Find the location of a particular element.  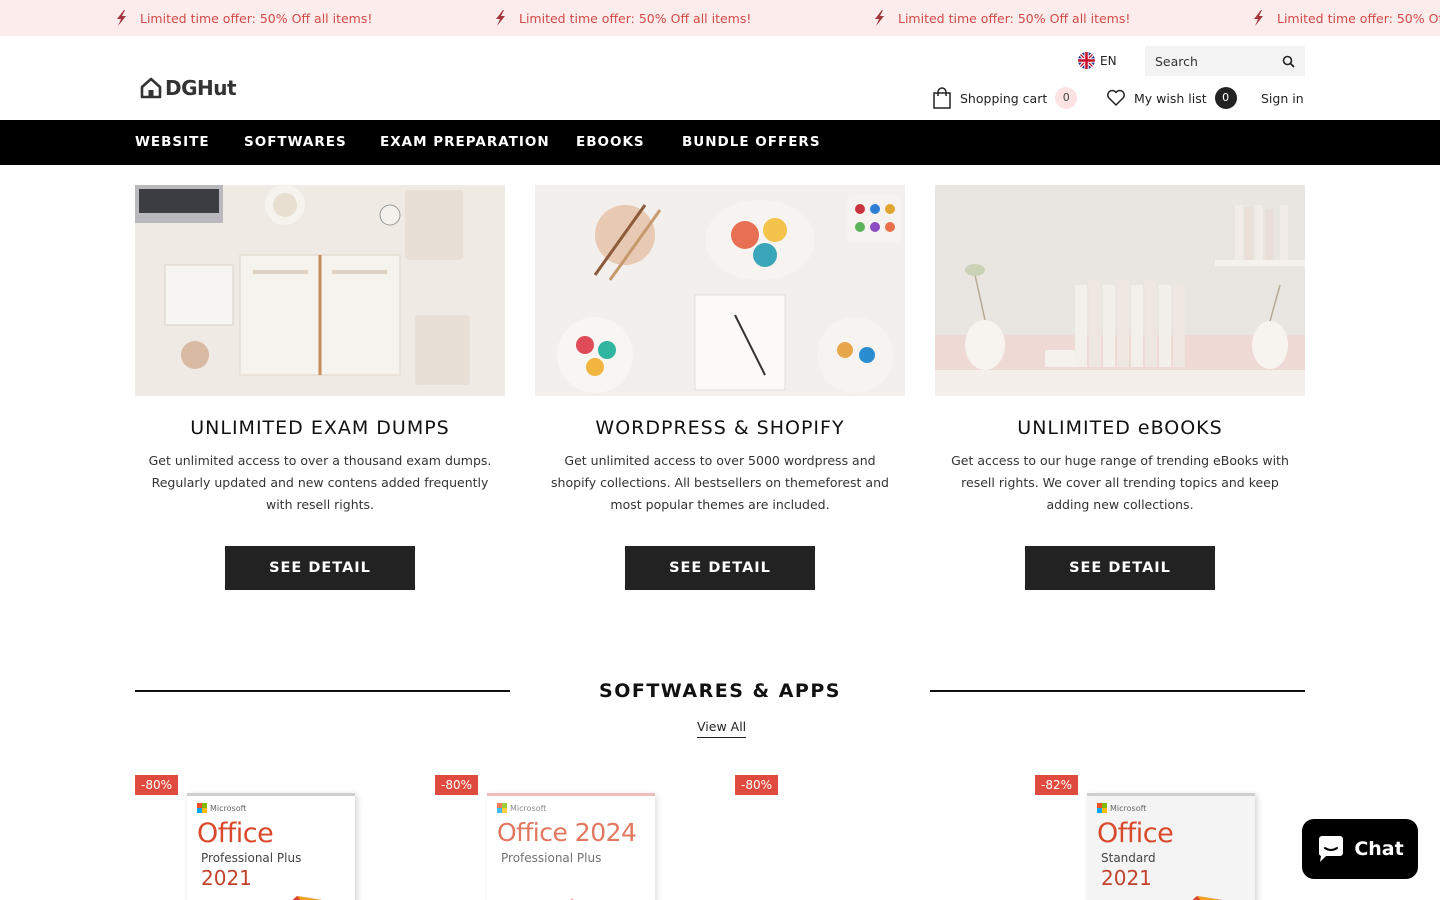

wishlist-count-badge: 0 is located at coordinates (1225, 98).